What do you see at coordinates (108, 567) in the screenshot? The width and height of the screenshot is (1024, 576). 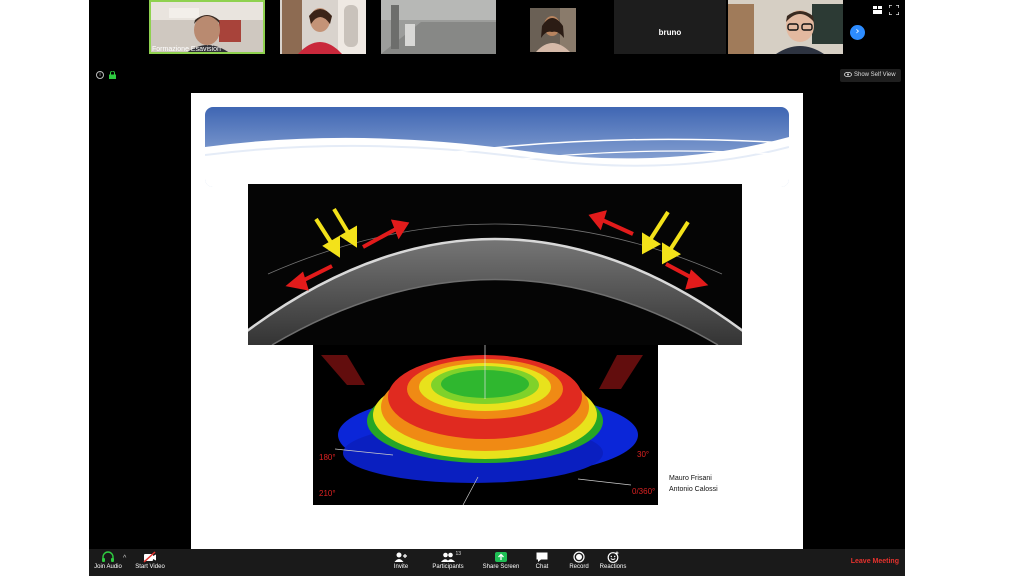 I see `join-audio-label: Join Audio` at bounding box center [108, 567].